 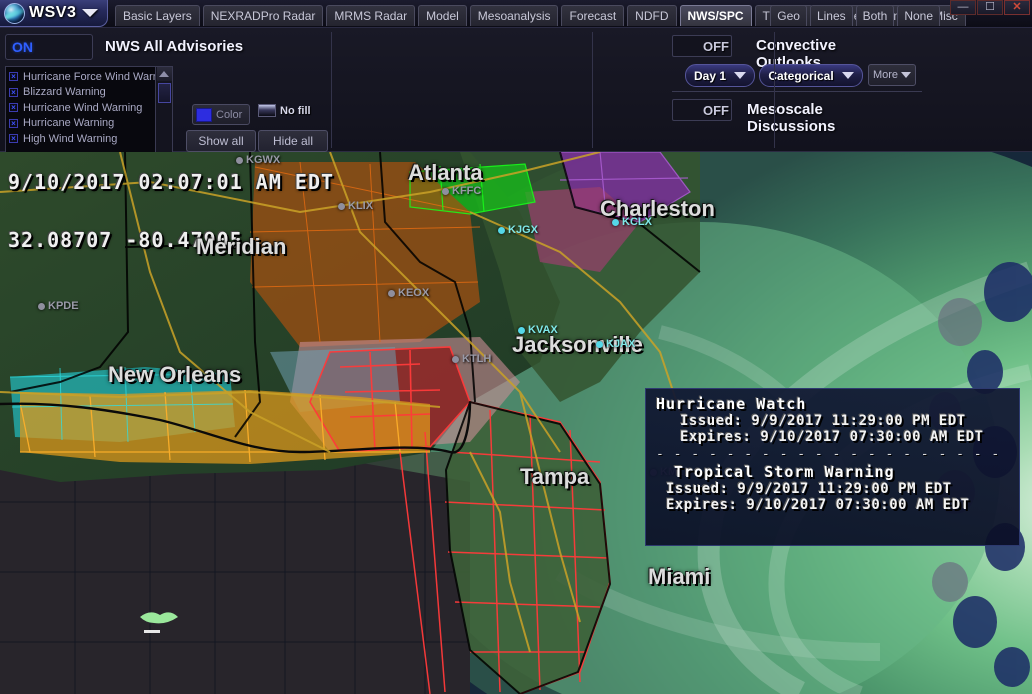 What do you see at coordinates (1017, 7) in the screenshot?
I see `close-button: ✕` at bounding box center [1017, 7].